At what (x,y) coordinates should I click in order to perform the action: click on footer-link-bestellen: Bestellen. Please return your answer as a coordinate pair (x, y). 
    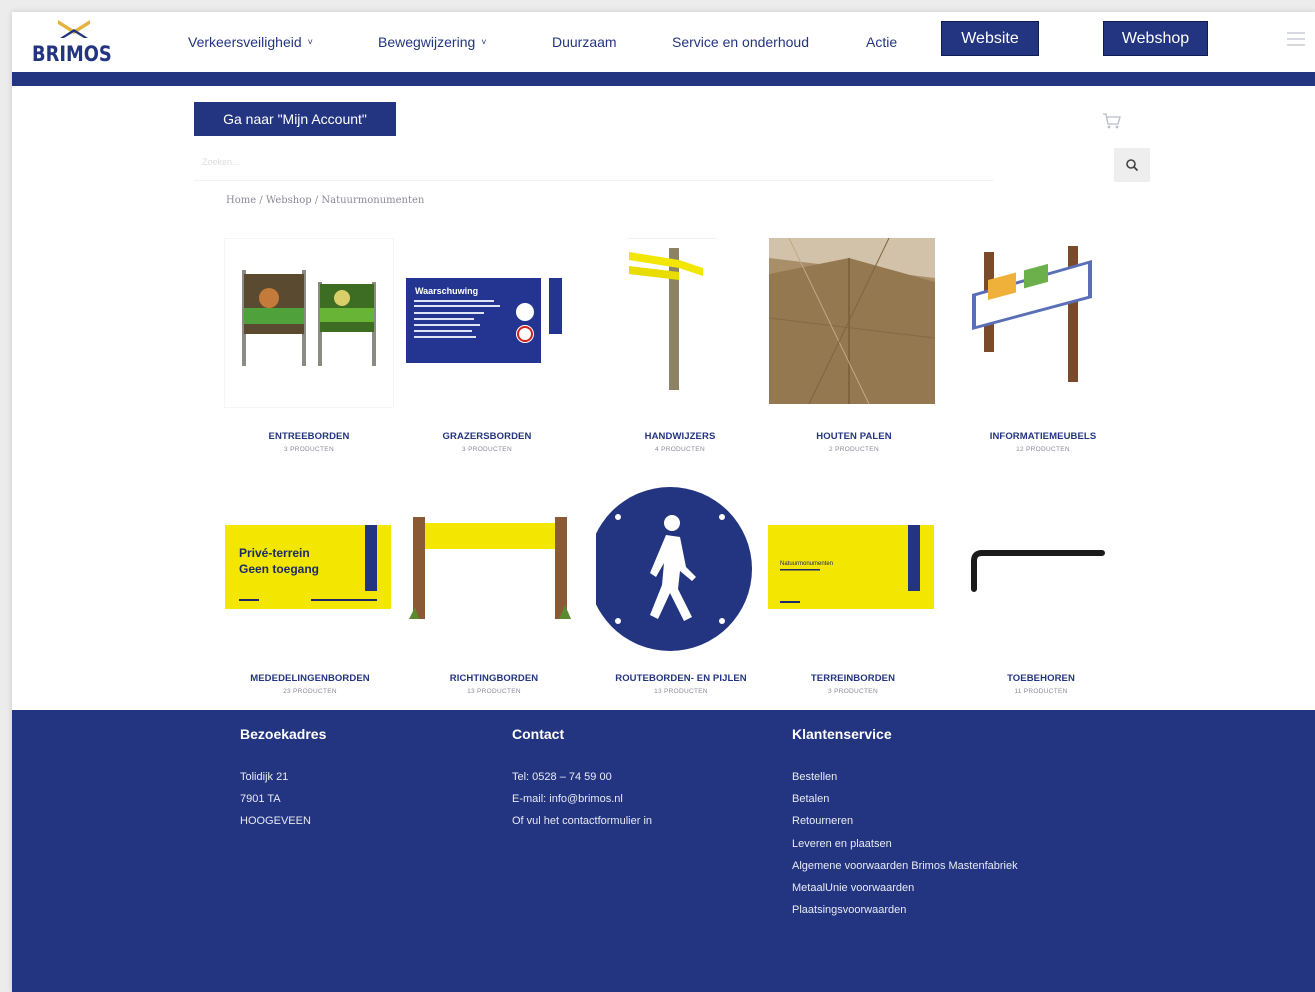
    Looking at the image, I should click on (905, 781).